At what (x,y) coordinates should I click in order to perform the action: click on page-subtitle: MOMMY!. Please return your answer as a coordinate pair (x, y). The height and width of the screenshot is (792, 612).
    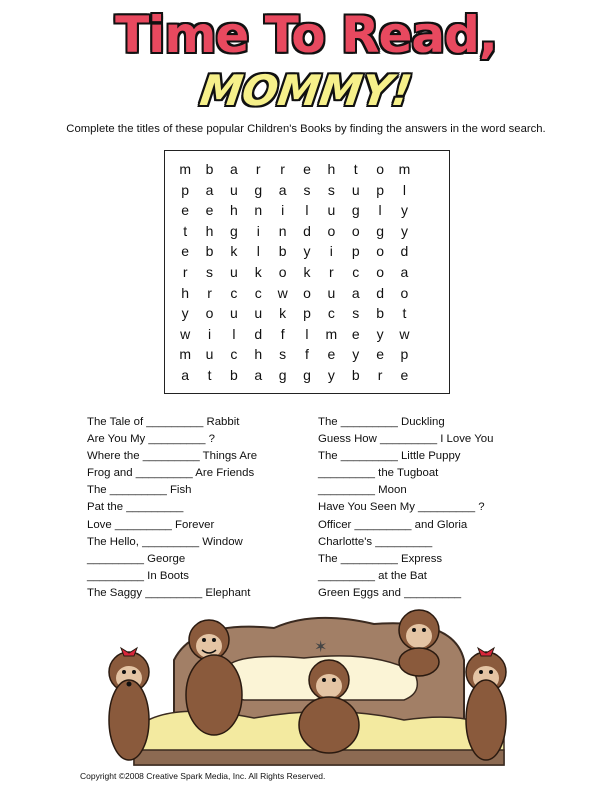
    Looking at the image, I should click on (306, 90).